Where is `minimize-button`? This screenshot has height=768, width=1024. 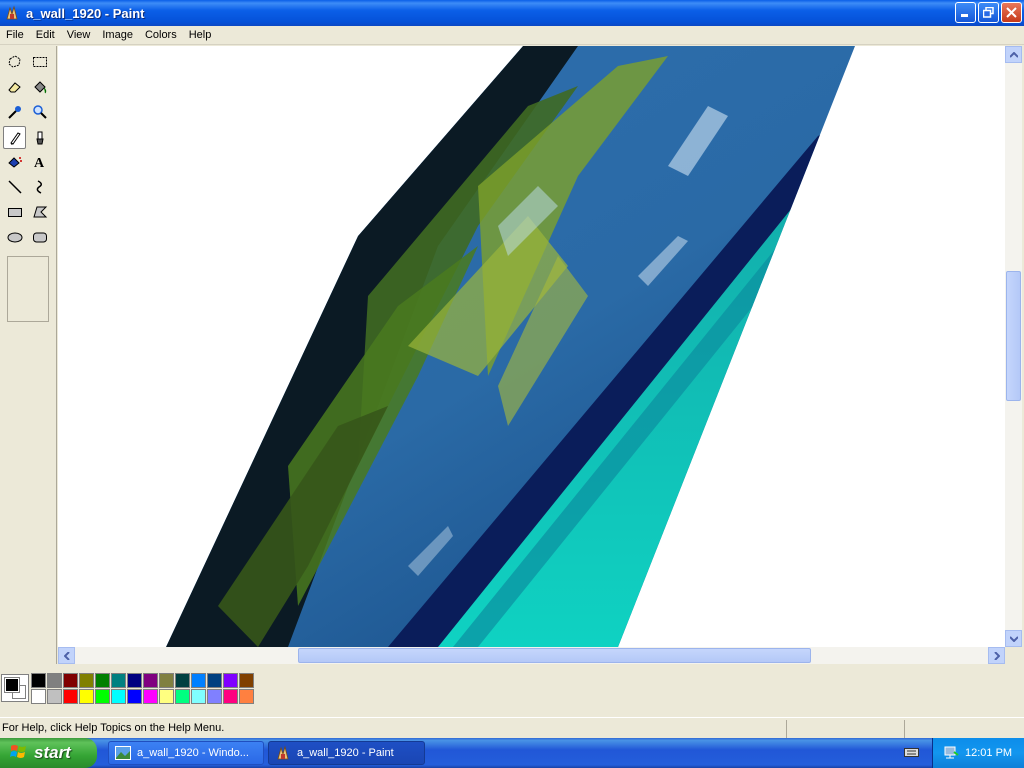
minimize-button is located at coordinates (965, 12).